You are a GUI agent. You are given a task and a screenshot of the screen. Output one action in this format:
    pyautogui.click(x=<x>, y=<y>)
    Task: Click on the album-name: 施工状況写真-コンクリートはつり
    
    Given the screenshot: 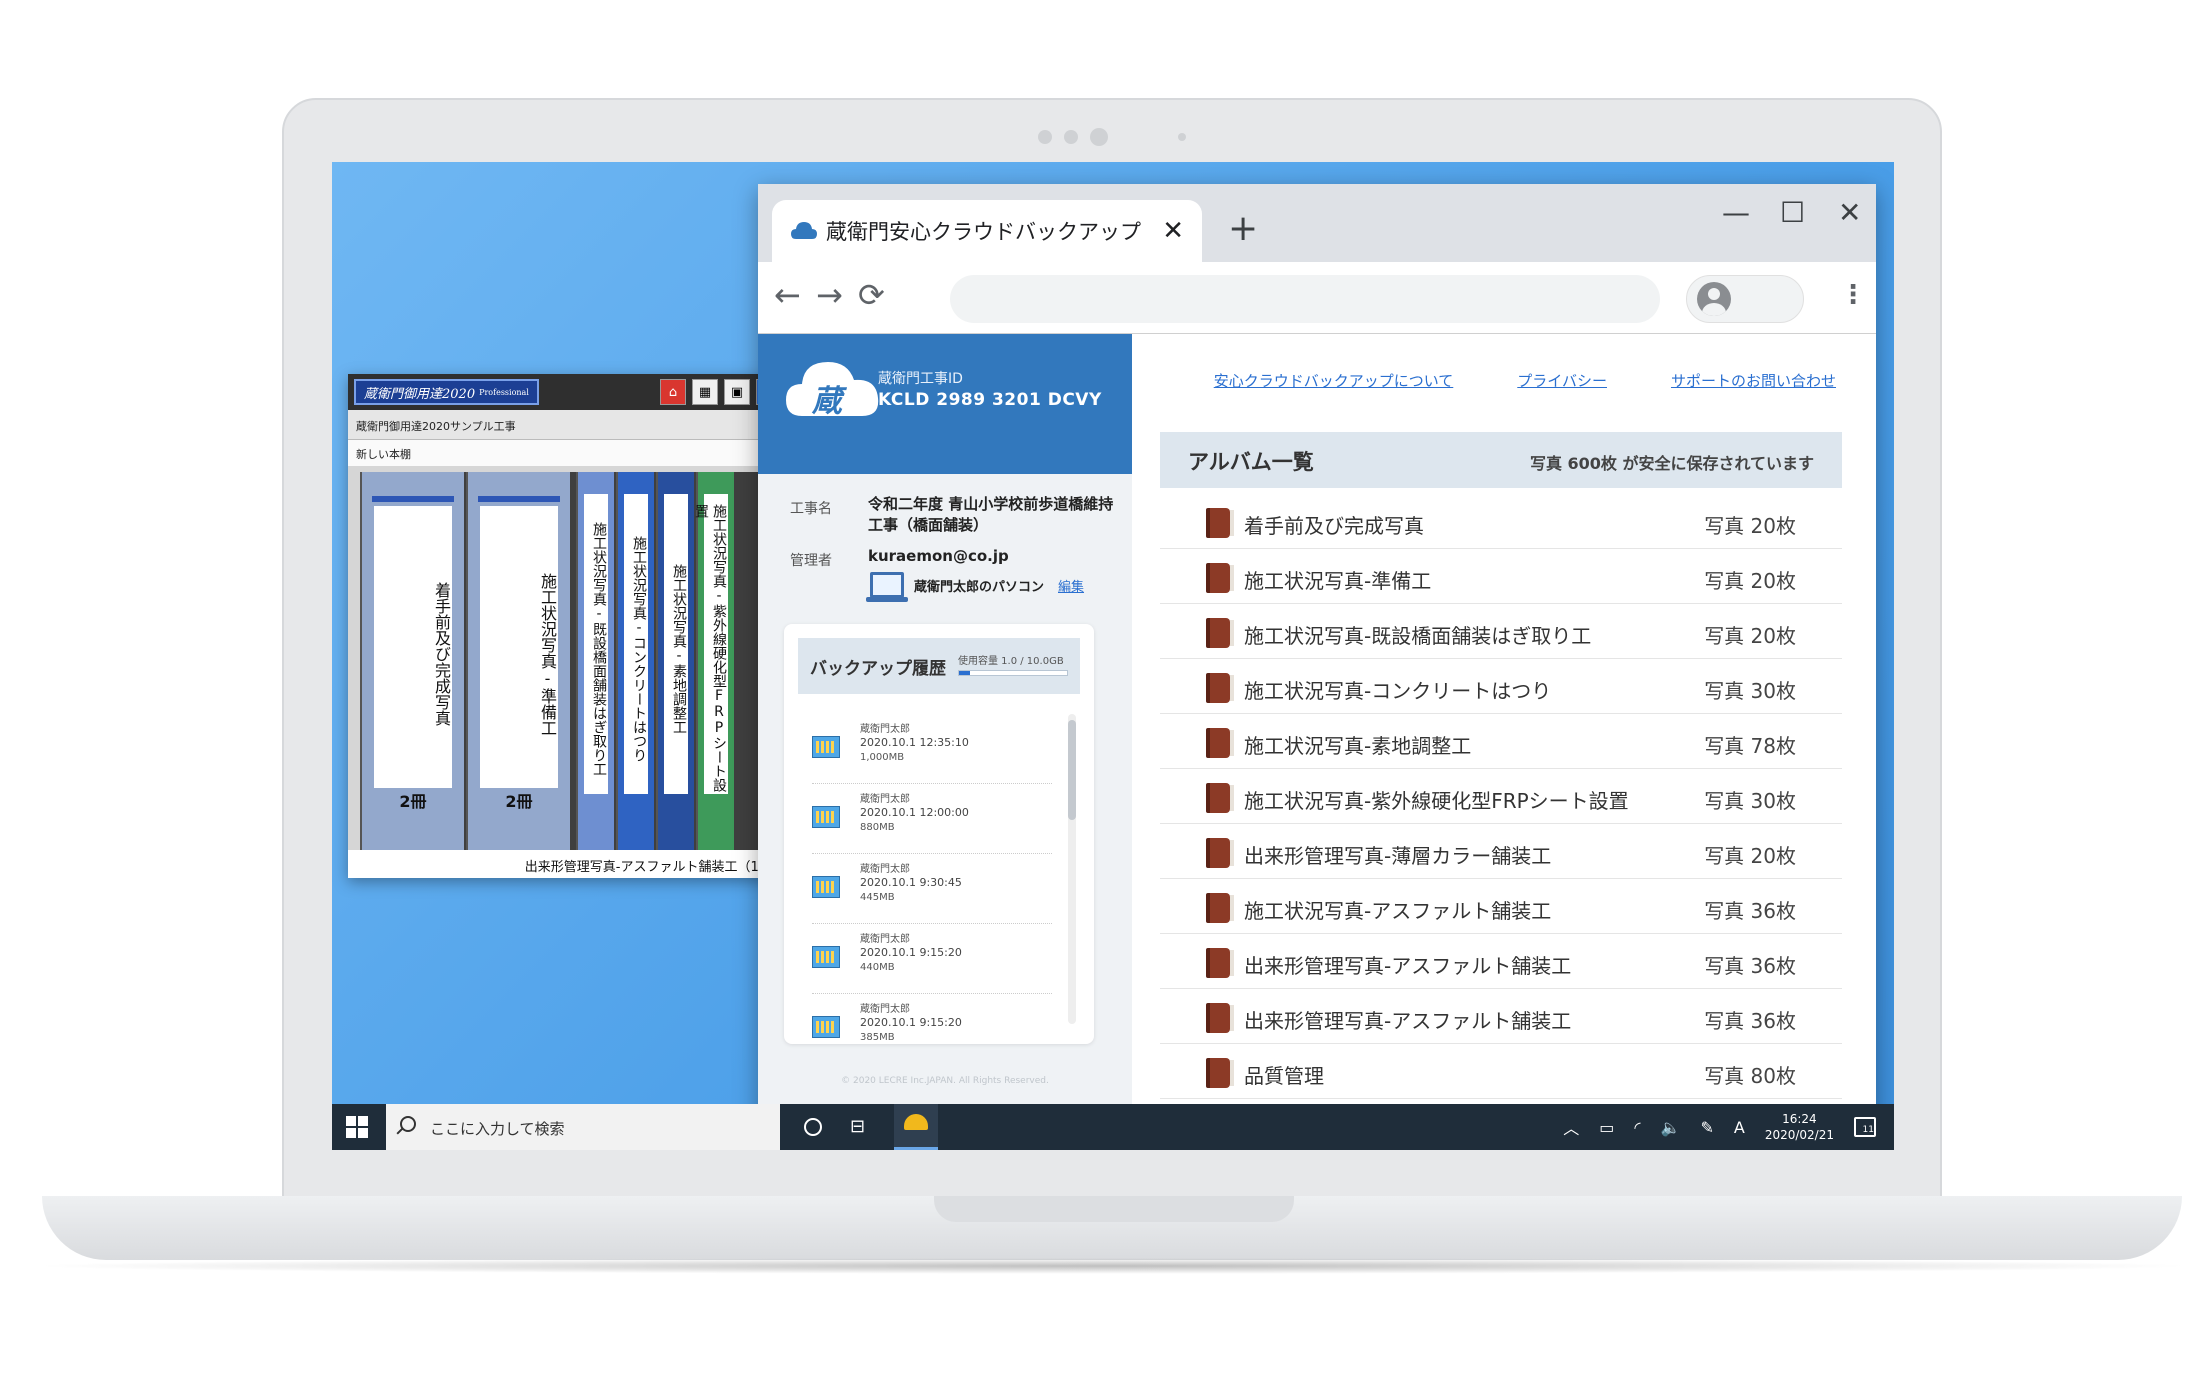 What is the action you would take?
    pyautogui.click(x=1398, y=691)
    